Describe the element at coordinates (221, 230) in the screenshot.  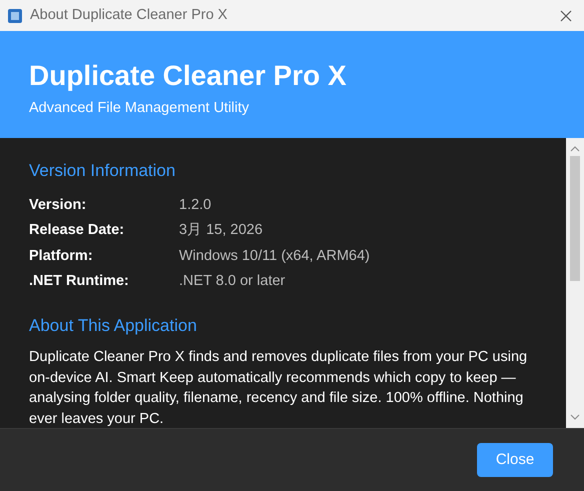
I see `field-value: 3月 15, 2026` at that location.